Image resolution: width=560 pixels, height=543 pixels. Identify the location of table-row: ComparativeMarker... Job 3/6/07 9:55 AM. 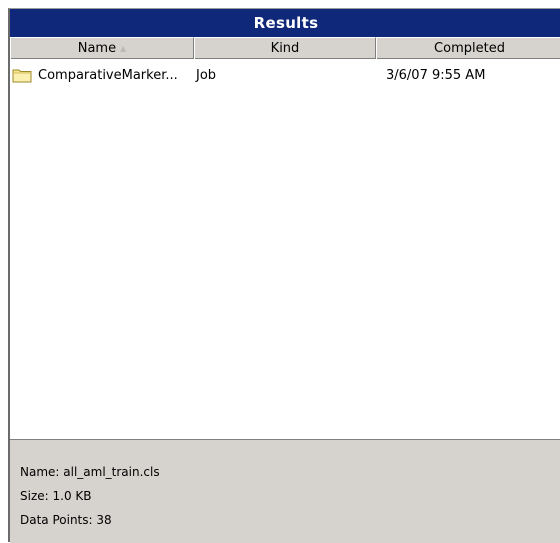
(285, 75).